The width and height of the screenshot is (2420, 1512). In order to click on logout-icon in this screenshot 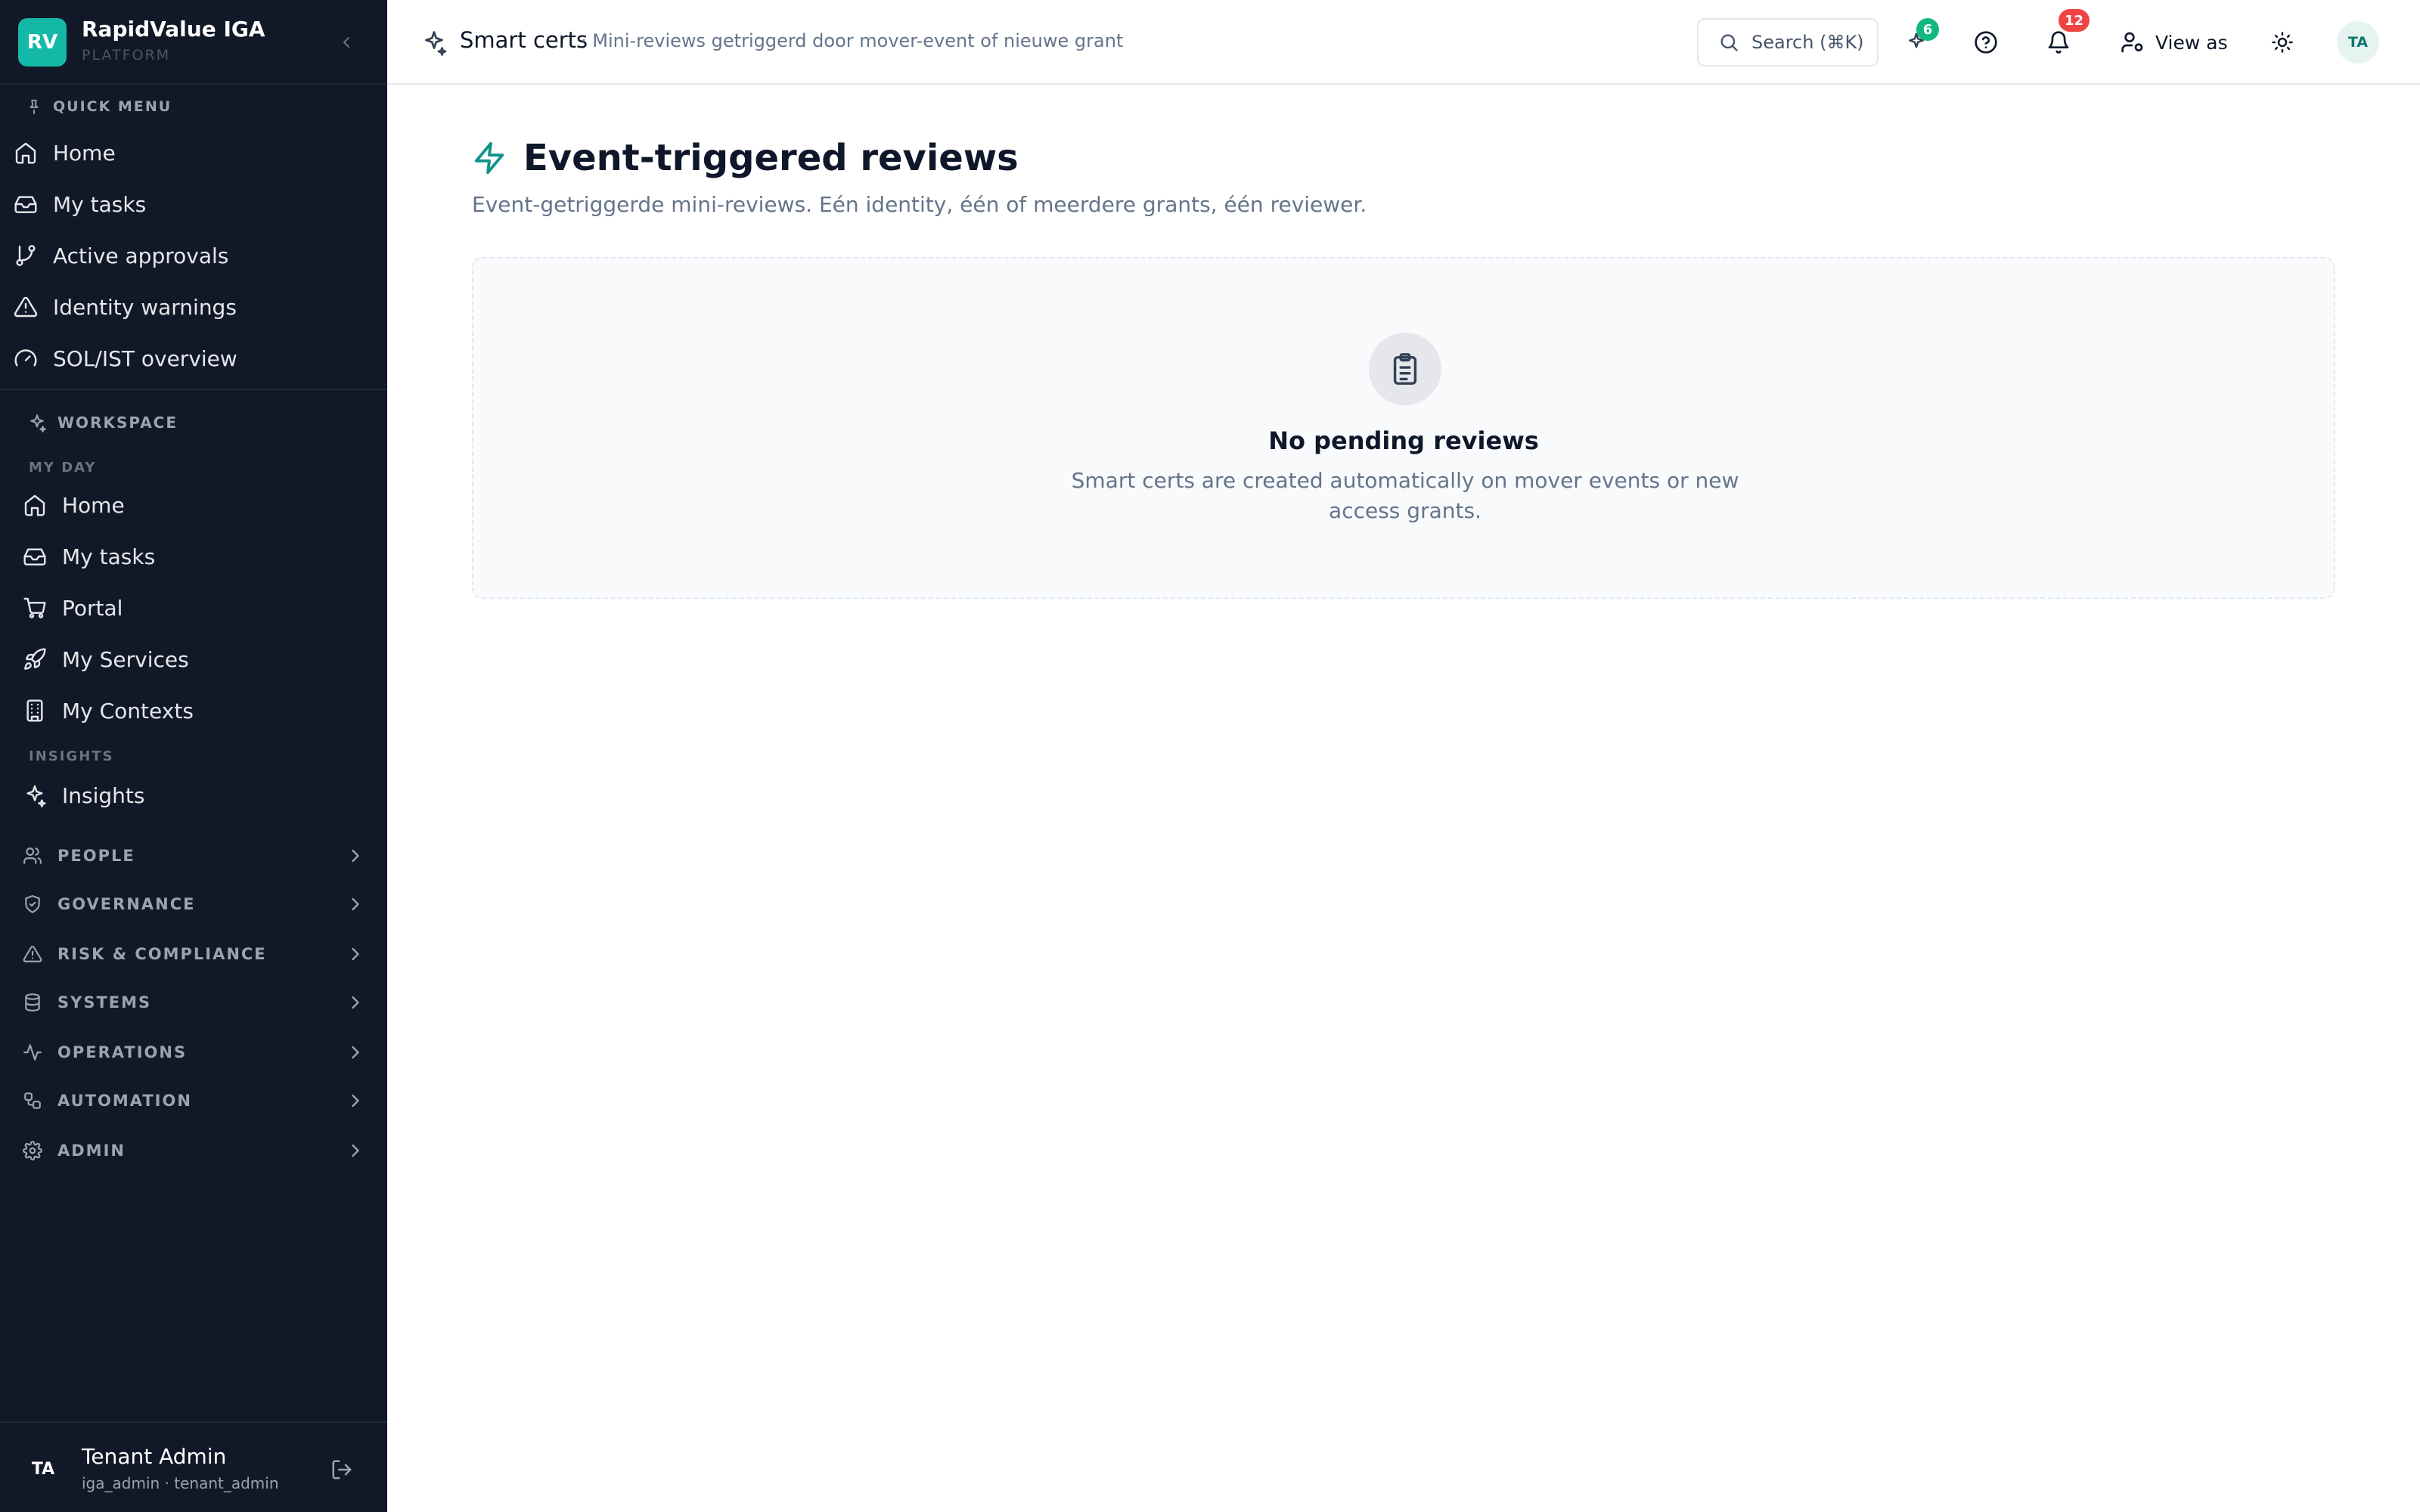, I will do `click(342, 1469)`.